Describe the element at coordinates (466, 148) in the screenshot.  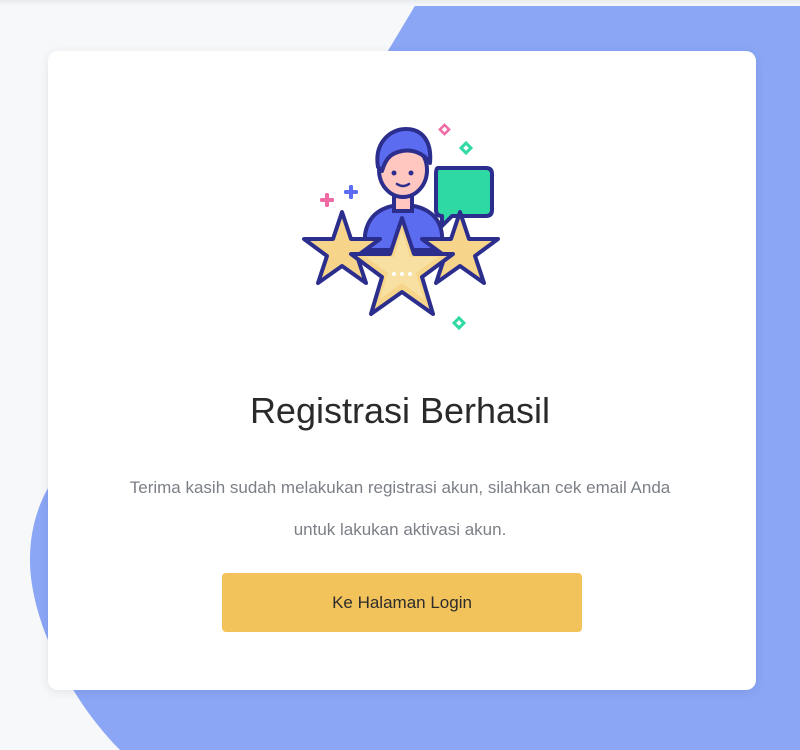
I see `sparkle-green-diamond` at that location.